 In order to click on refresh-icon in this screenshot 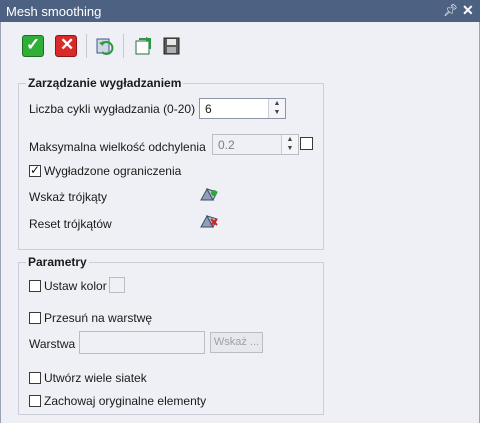, I will do `click(105, 46)`.